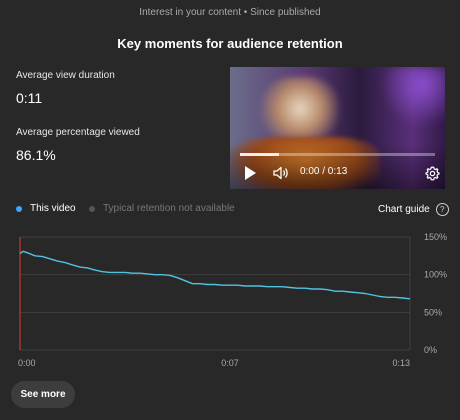 This screenshot has height=420, width=460. I want to click on legend-item-typical: Typical retention not available, so click(162, 208).